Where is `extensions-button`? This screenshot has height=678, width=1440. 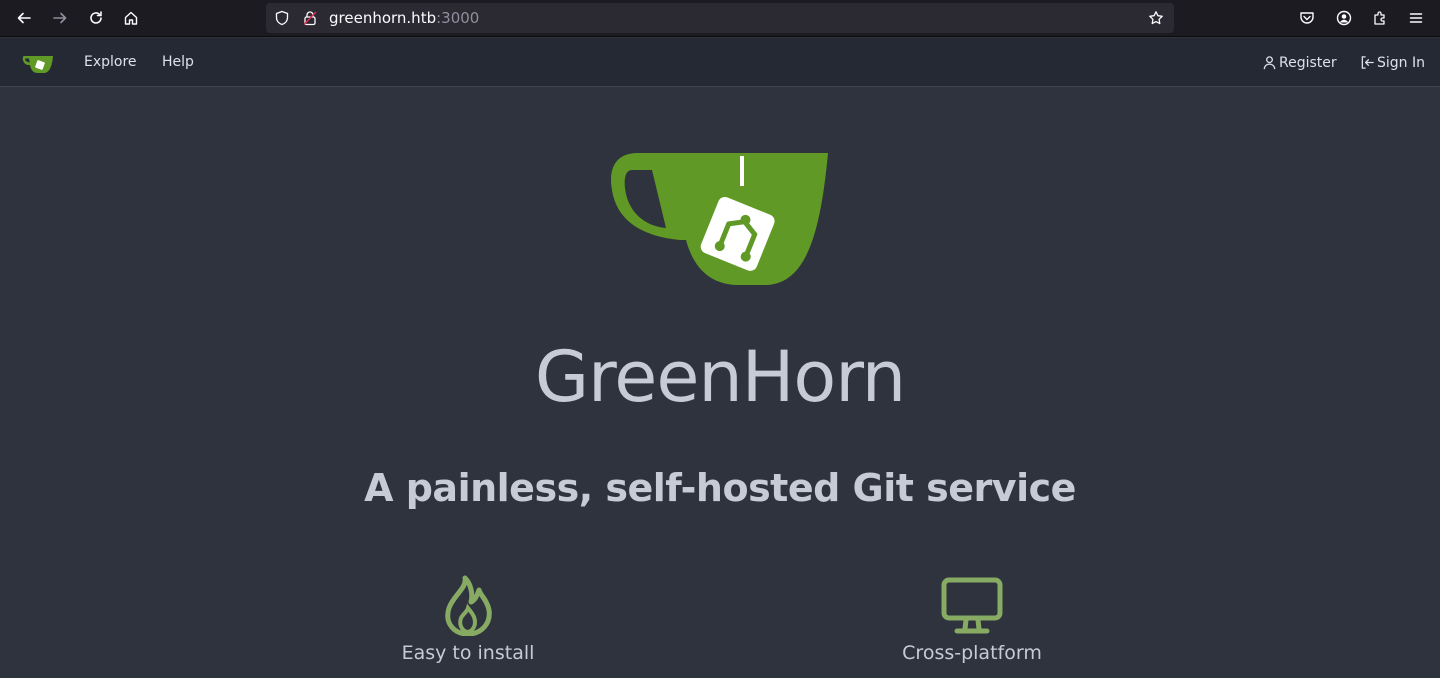
extensions-button is located at coordinates (1380, 18).